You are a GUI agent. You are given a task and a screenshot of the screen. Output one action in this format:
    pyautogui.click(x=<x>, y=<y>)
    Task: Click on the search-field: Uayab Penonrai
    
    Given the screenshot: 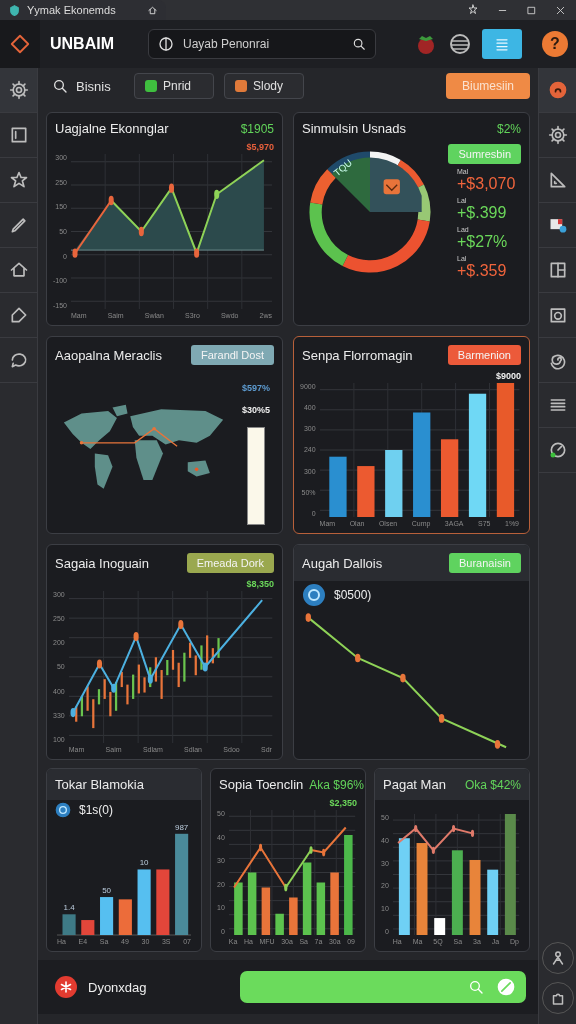 What is the action you would take?
    pyautogui.click(x=262, y=44)
    